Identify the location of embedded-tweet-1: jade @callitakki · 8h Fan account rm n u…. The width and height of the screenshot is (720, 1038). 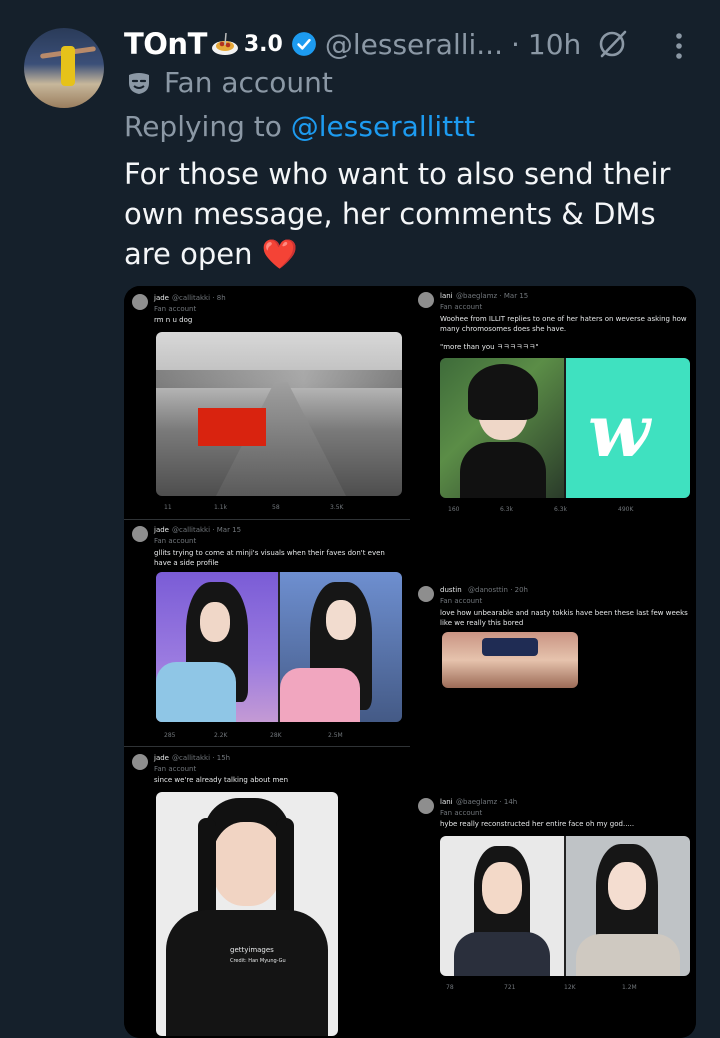
(267, 402).